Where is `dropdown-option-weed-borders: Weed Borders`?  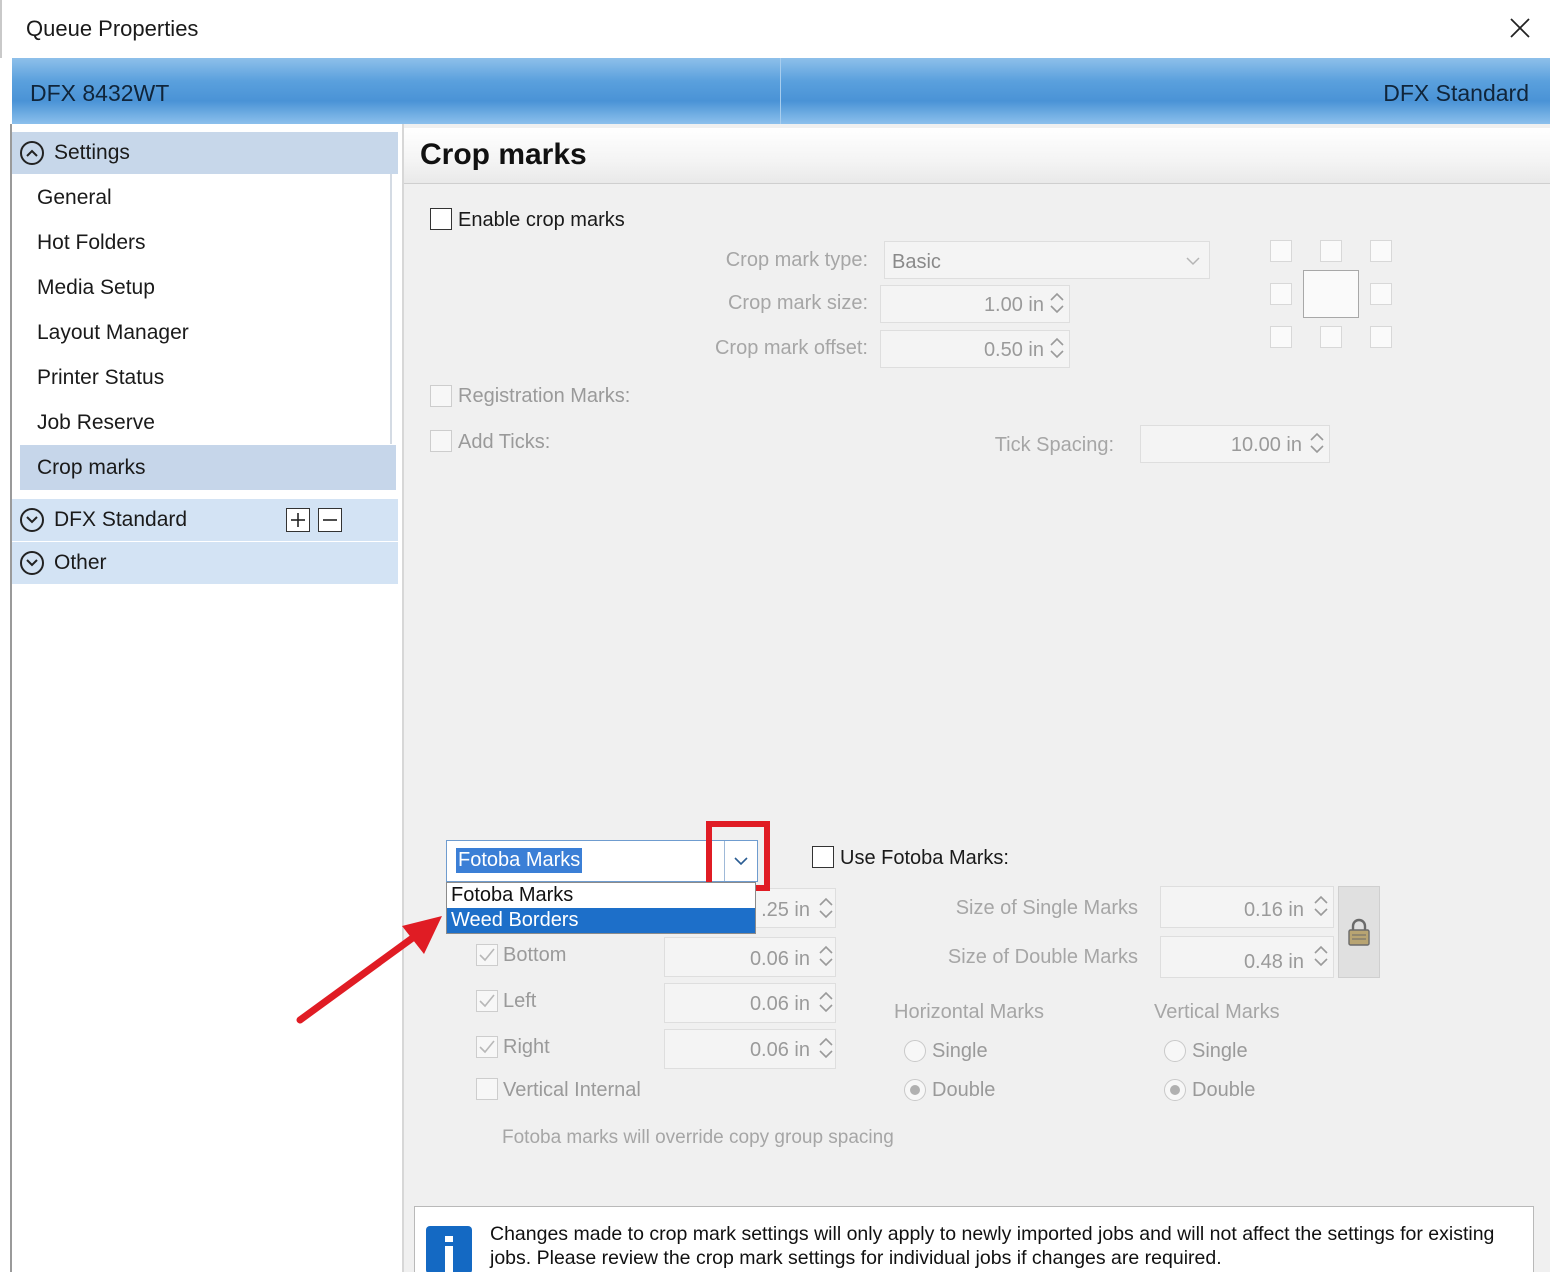 dropdown-option-weed-borders: Weed Borders is located at coordinates (601, 920).